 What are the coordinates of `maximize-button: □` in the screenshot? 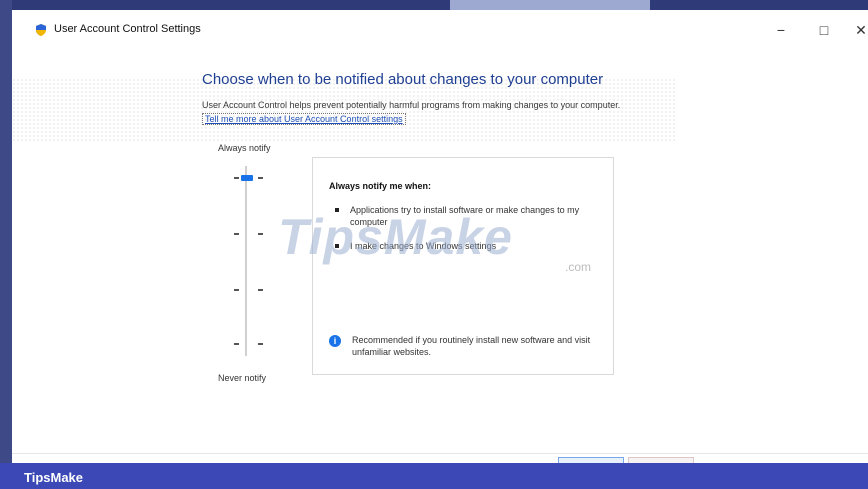 It's located at (824, 30).